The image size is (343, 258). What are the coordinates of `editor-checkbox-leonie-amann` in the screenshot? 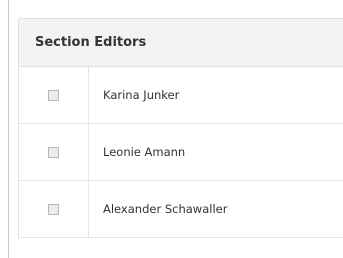 It's located at (53, 152).